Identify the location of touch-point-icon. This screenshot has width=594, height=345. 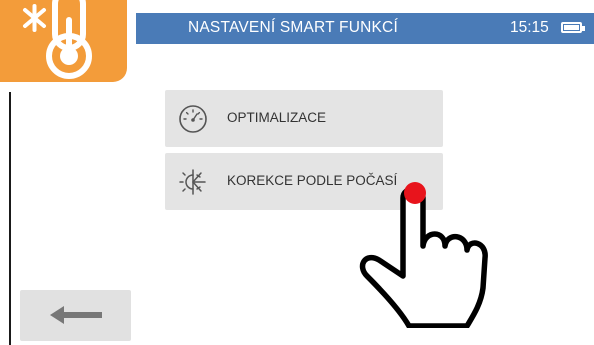
(415, 193).